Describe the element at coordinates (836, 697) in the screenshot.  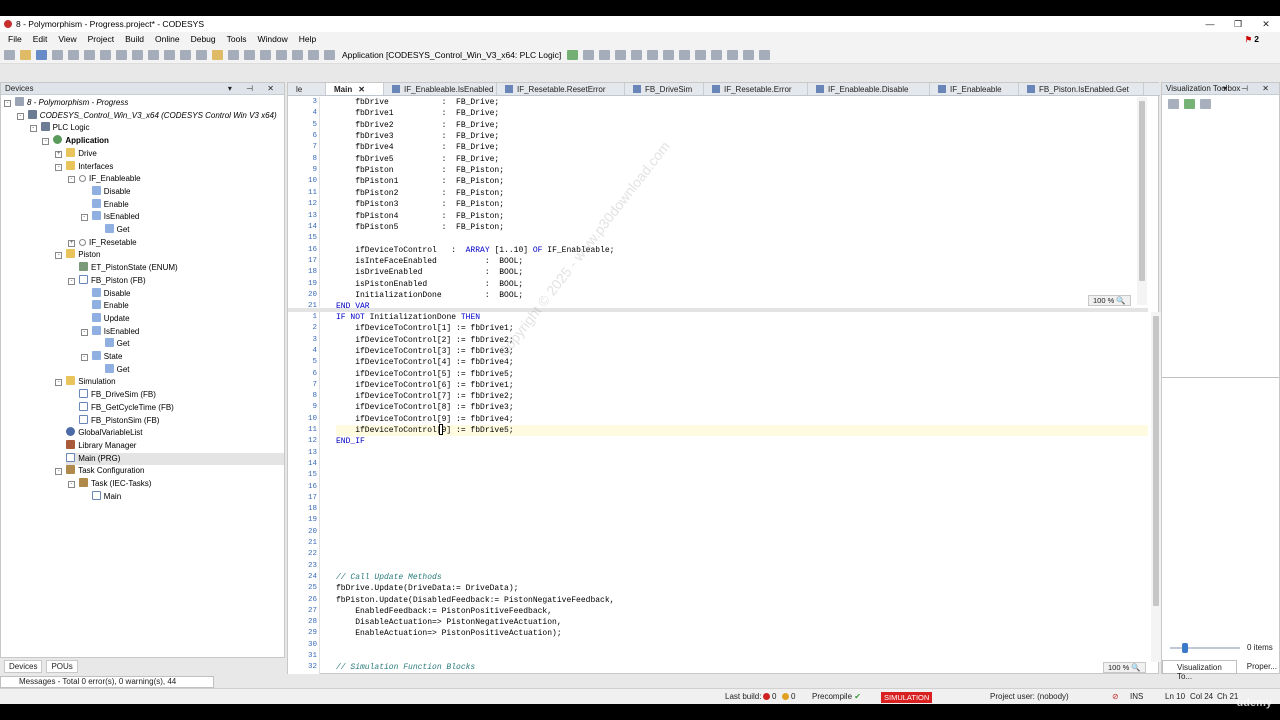
I see `precompile-status: Precompile ✔` at that location.